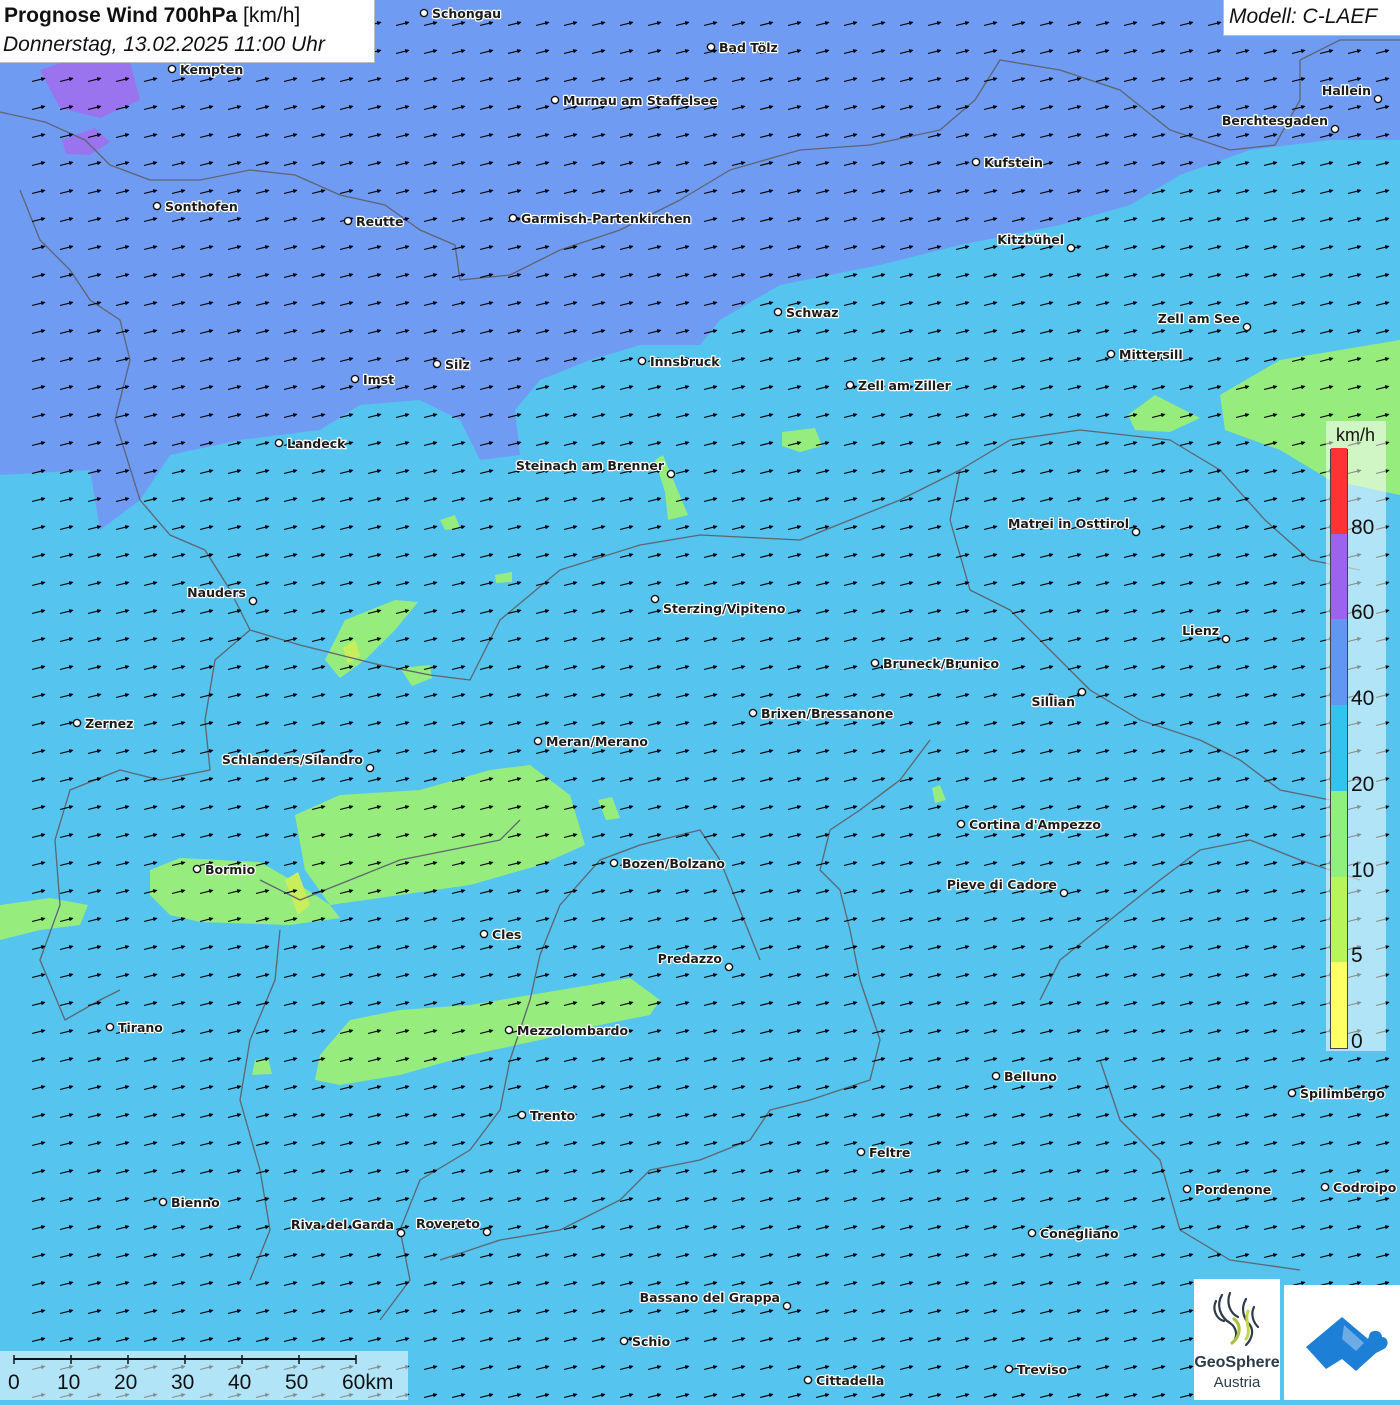  What do you see at coordinates (821, 713) in the screenshot?
I see `city-marker: Brixen/Bressanone` at bounding box center [821, 713].